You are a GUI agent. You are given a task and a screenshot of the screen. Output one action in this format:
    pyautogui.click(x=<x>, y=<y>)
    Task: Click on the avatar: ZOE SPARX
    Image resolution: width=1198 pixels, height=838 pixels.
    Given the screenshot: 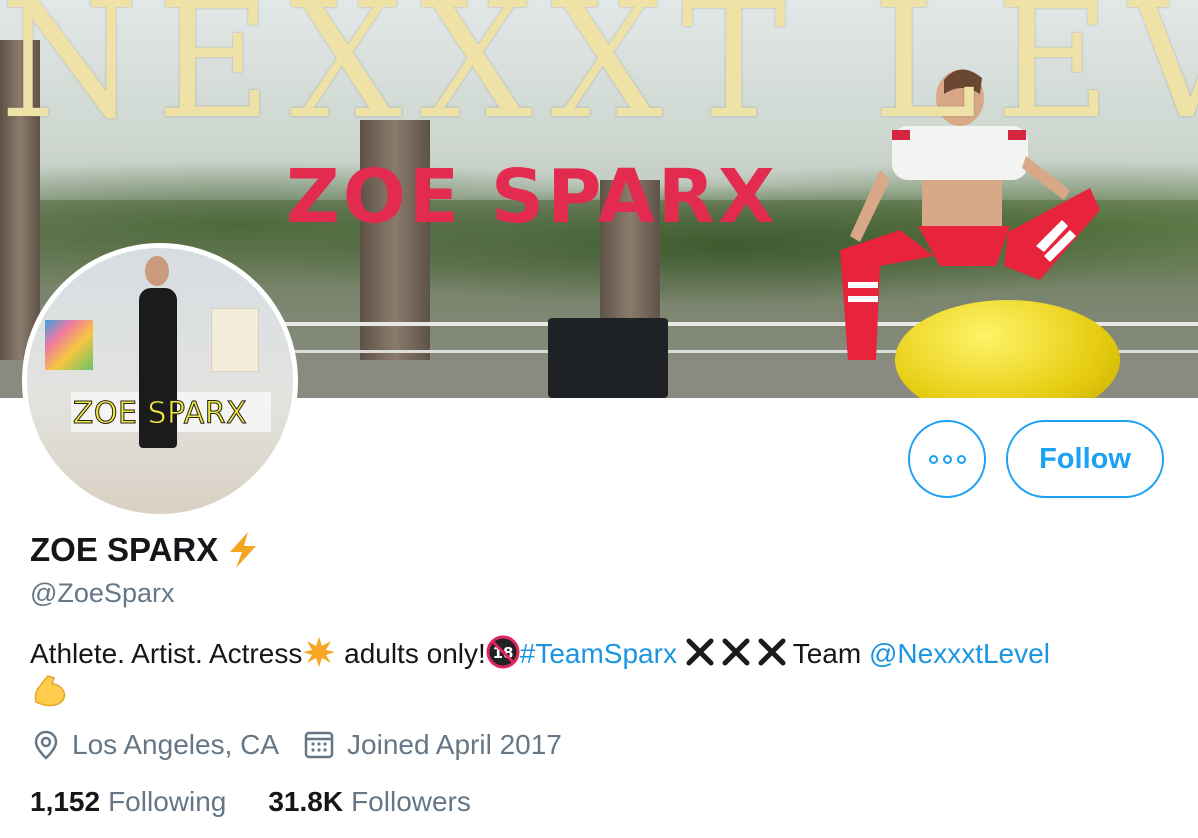 What is the action you would take?
    pyautogui.click(x=160, y=381)
    